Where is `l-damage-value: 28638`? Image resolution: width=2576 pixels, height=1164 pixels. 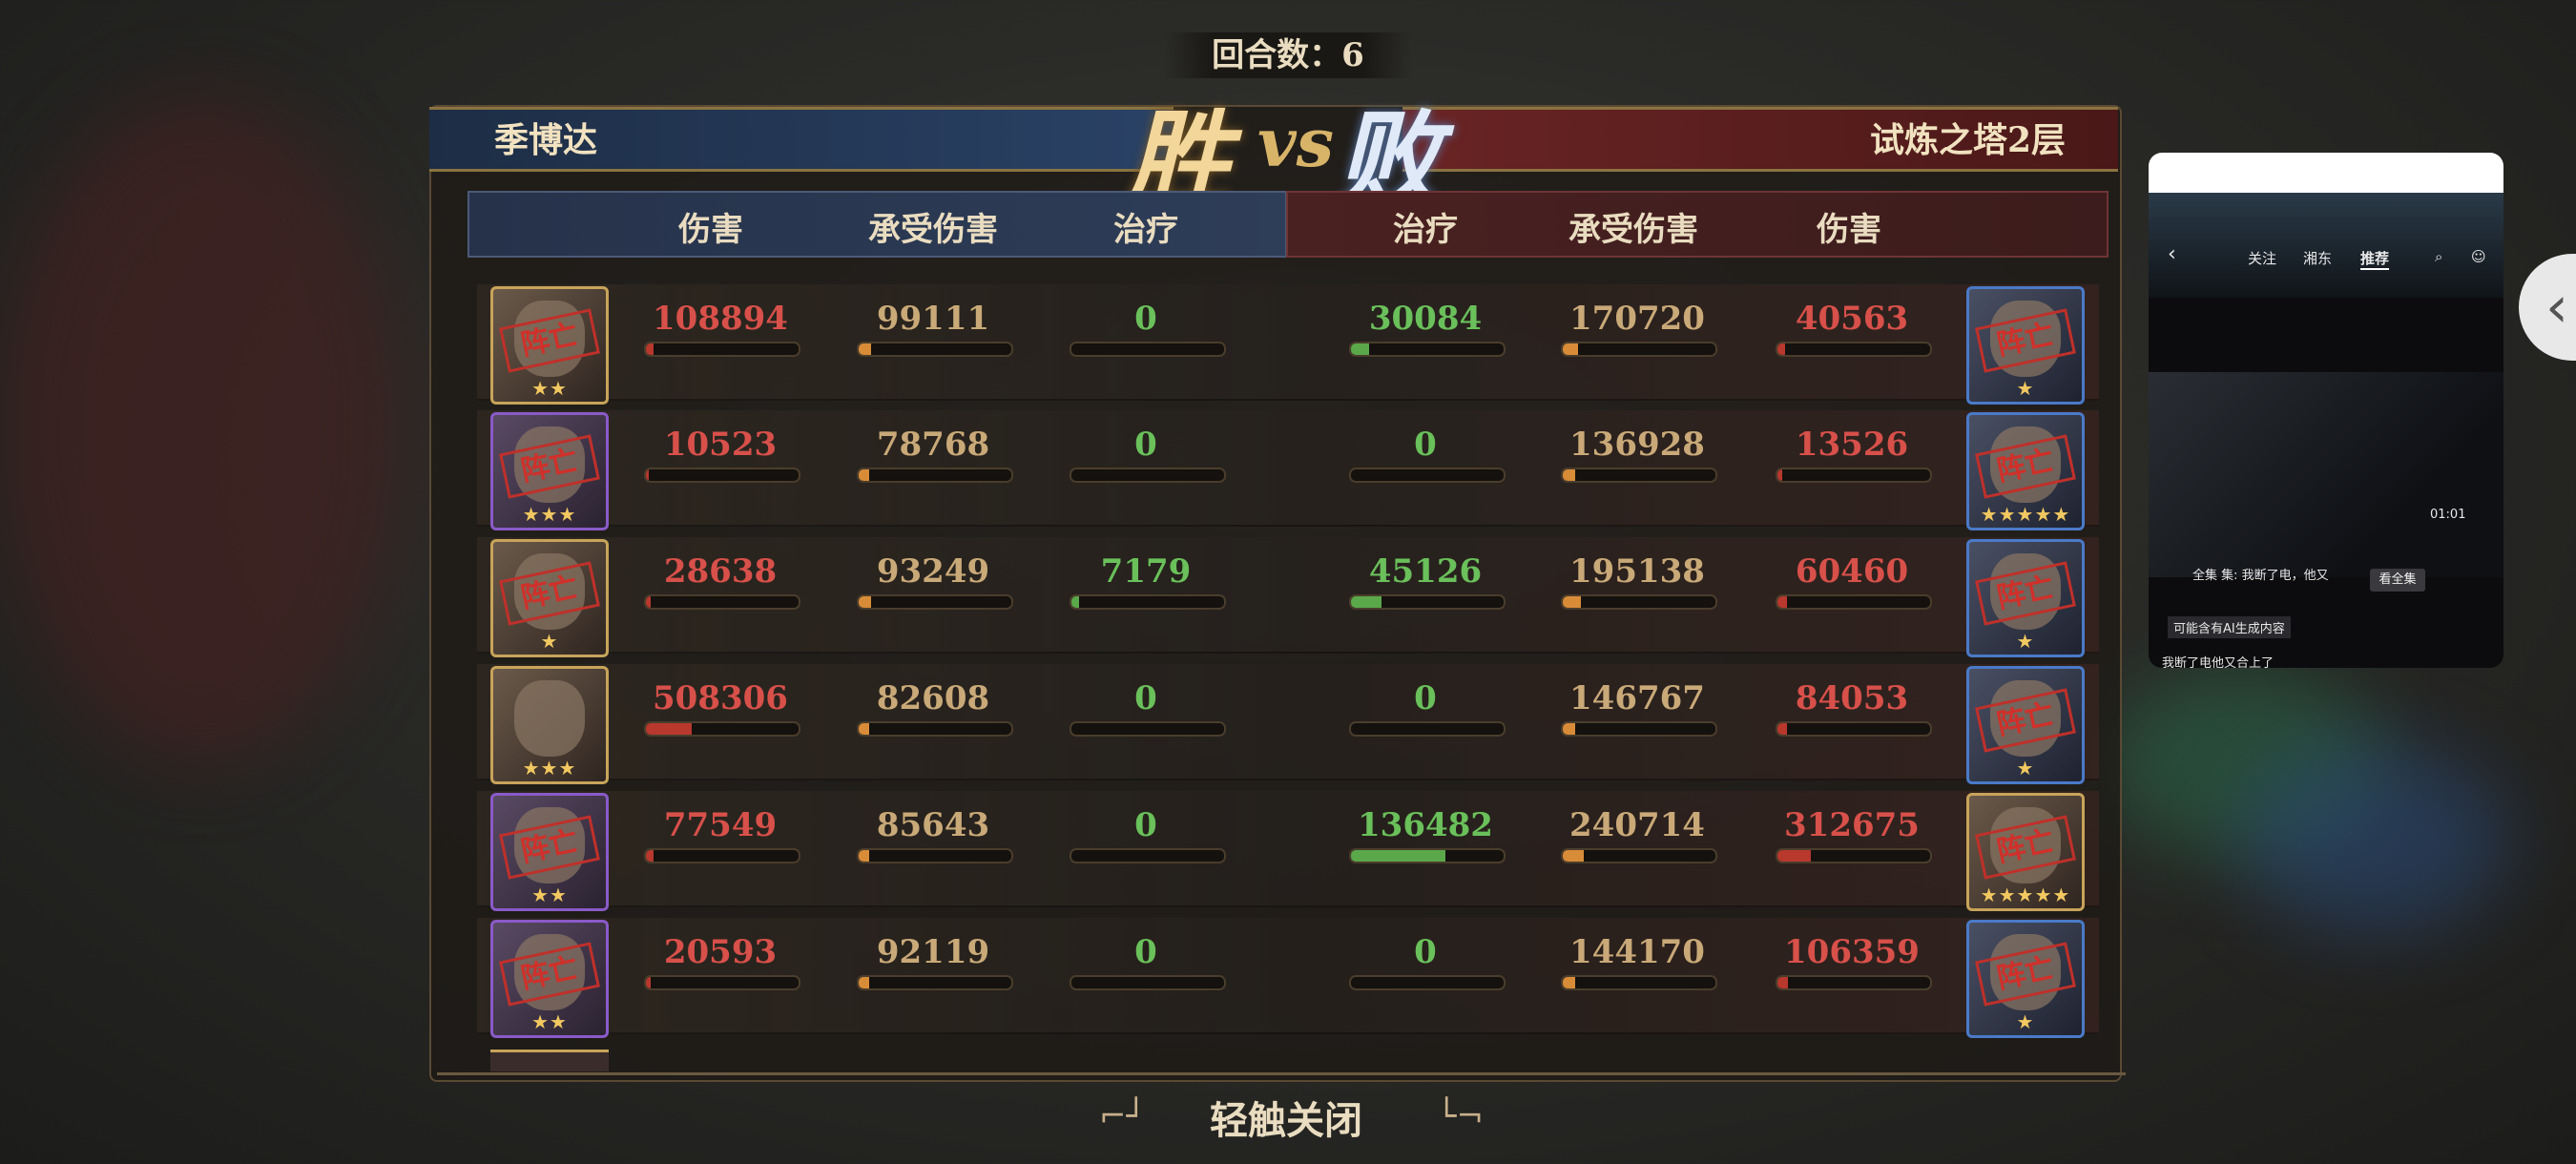 l-damage-value: 28638 is located at coordinates (720, 572).